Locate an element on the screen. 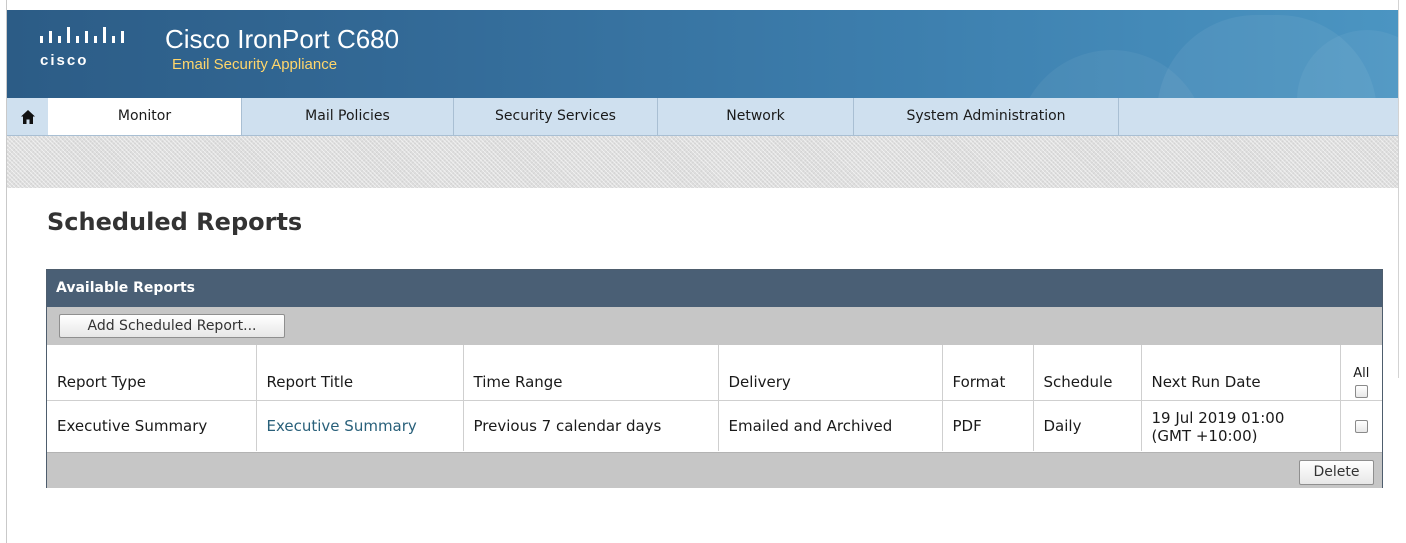 The image size is (1406, 543). tab-network: Network is located at coordinates (756, 116).